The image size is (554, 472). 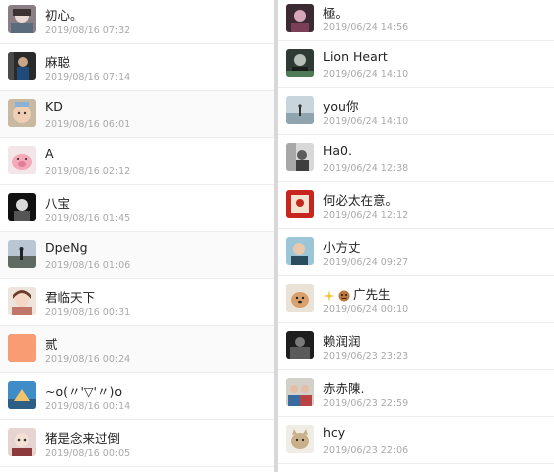 I want to click on contact-timestamp: 2019/08/16 00:24, so click(x=88, y=359).